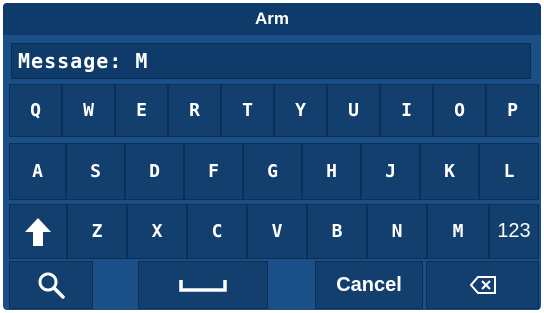 This screenshot has width=544, height=313. I want to click on cancel-button: Cancel, so click(369, 285).